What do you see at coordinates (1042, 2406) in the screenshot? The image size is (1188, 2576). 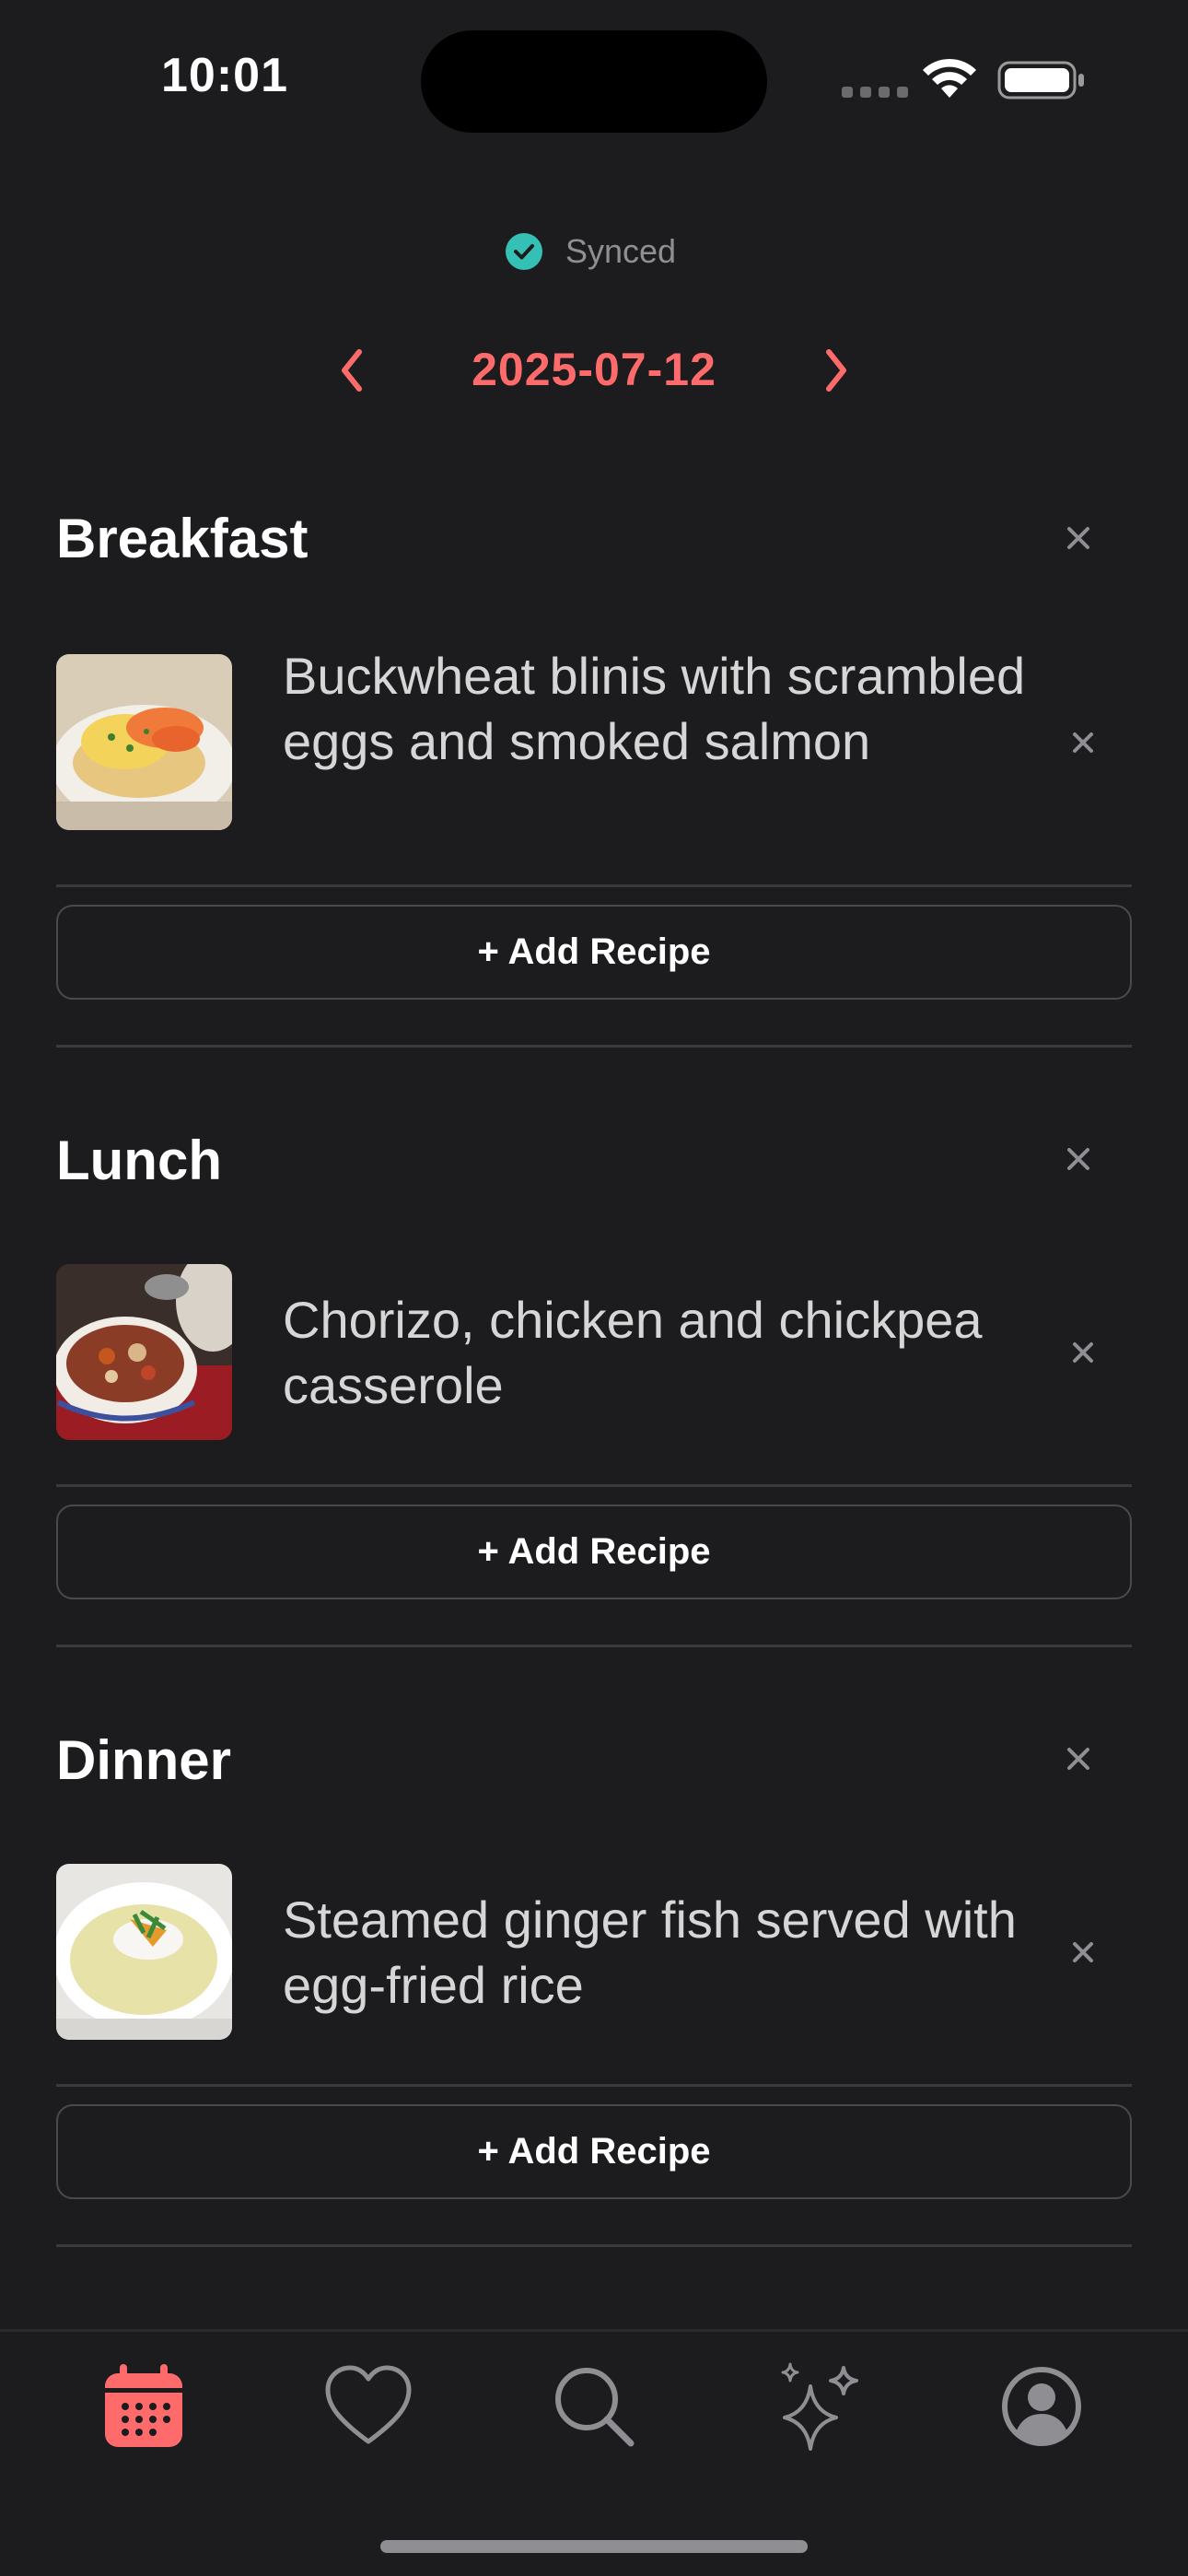 I see `profile-icon` at bounding box center [1042, 2406].